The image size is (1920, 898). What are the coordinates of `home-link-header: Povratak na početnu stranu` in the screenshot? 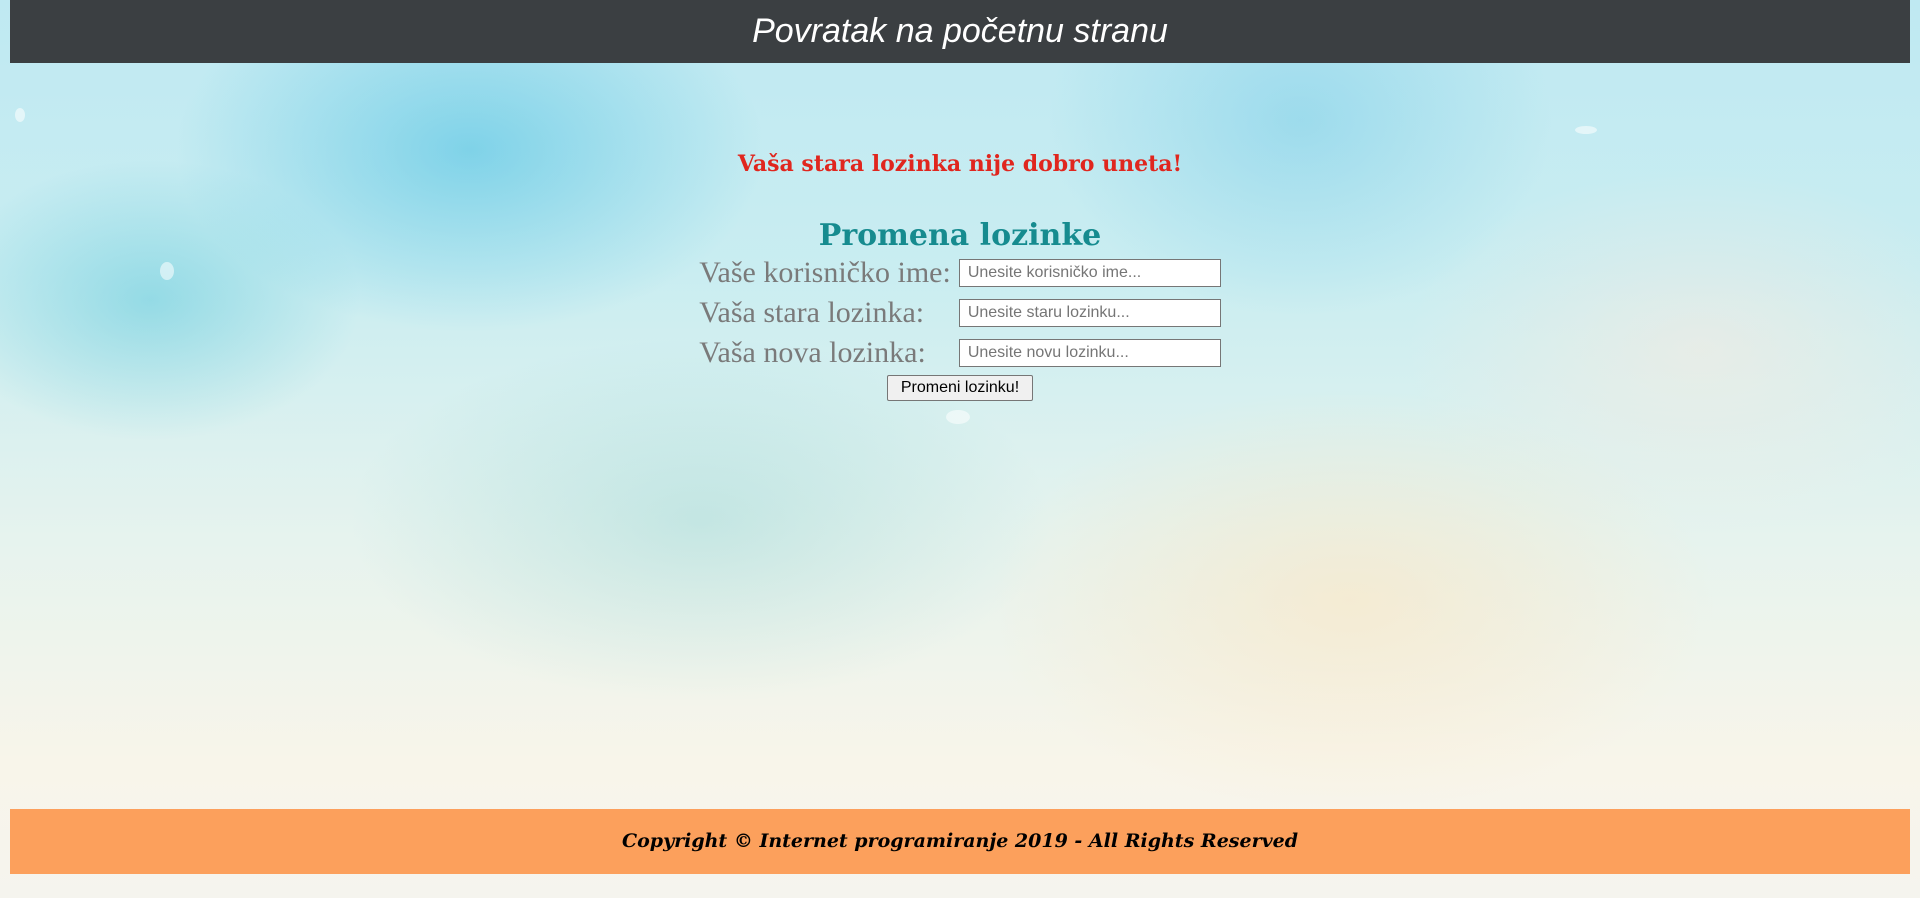 It's located at (960, 31).